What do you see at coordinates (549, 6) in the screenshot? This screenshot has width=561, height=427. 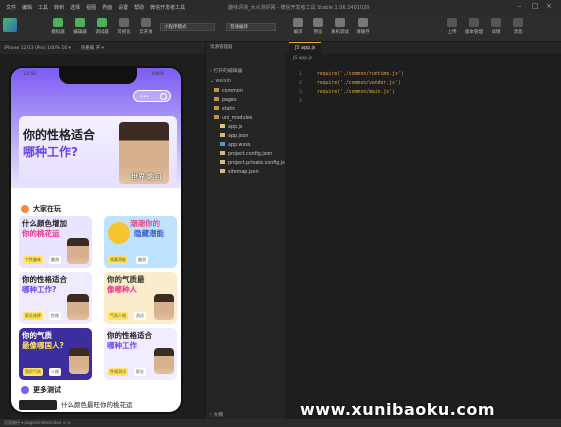 I see `close-icon: ×` at bounding box center [549, 6].